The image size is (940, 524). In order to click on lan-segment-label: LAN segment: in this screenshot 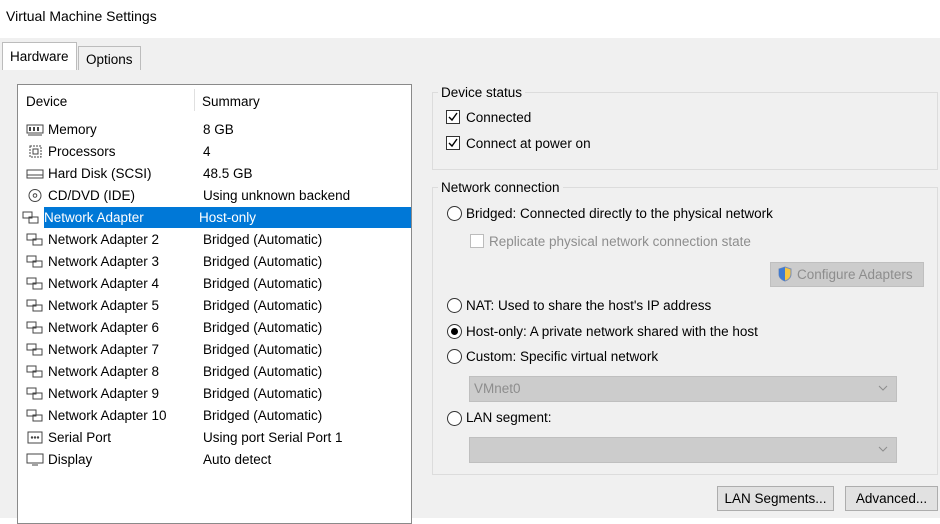, I will do `click(509, 417)`.